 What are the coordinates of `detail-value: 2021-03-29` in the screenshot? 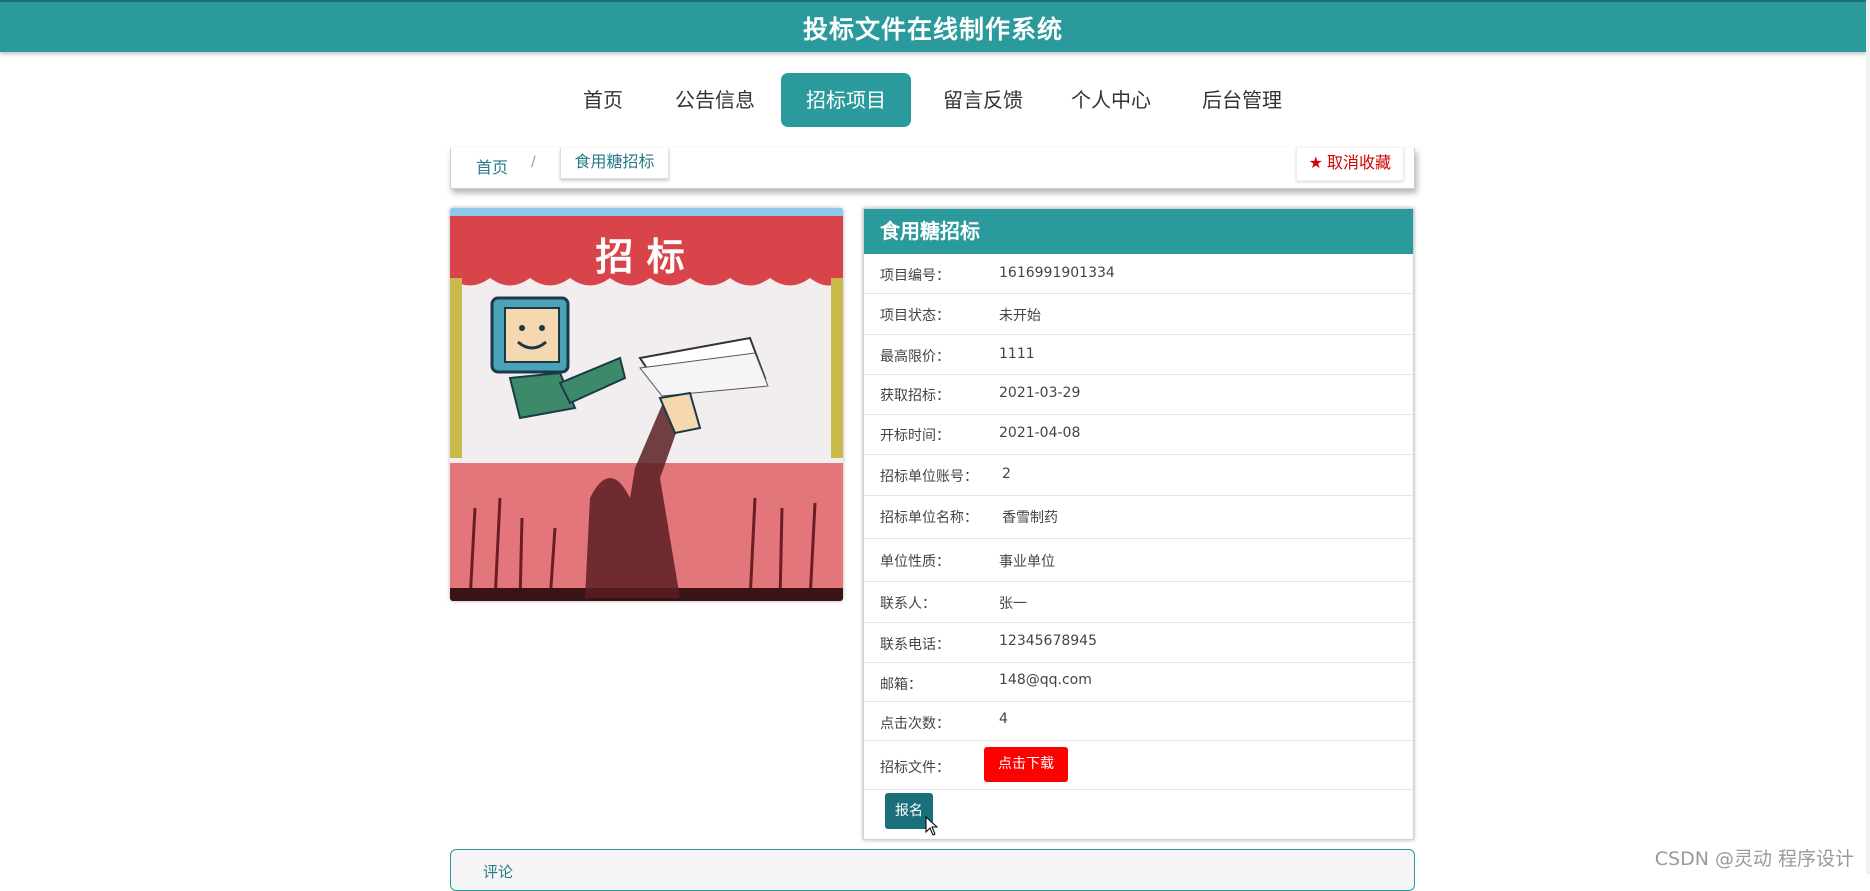 It's located at (1040, 393).